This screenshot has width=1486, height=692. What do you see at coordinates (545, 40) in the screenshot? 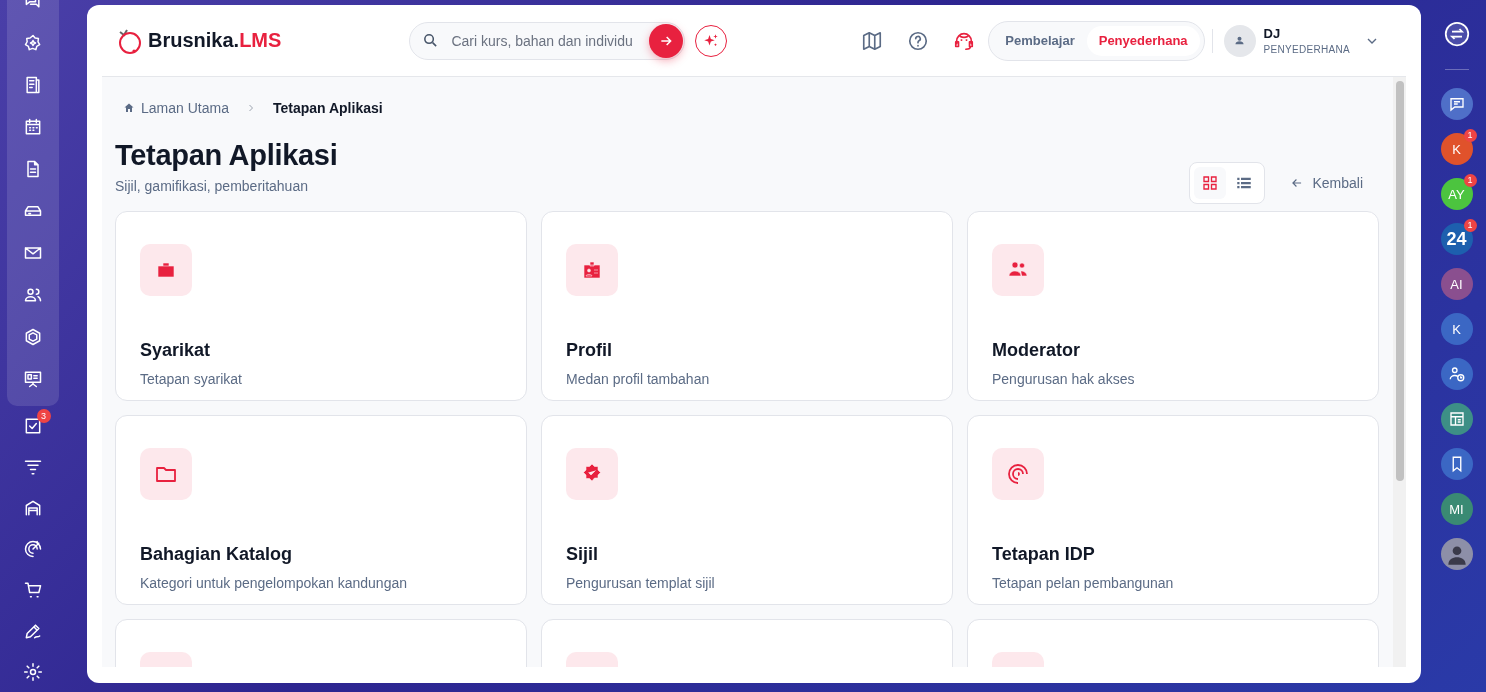
I see `search-input: Cari kurs, bahan dan individu` at bounding box center [545, 40].